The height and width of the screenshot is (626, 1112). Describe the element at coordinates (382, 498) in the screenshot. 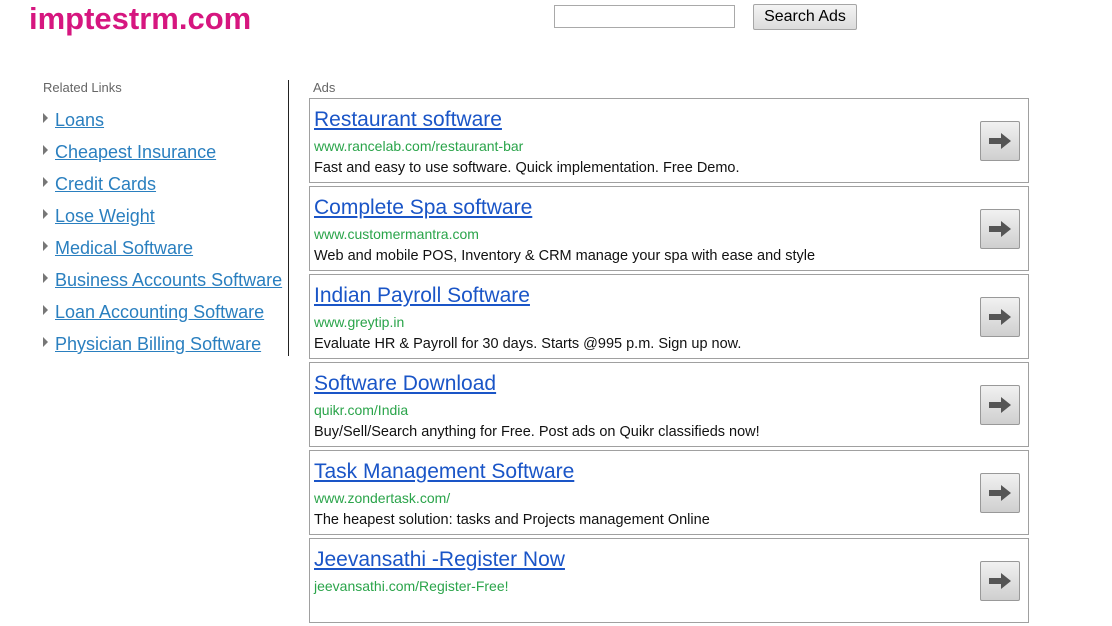

I see `ad-url: www.zondertask.com/` at that location.